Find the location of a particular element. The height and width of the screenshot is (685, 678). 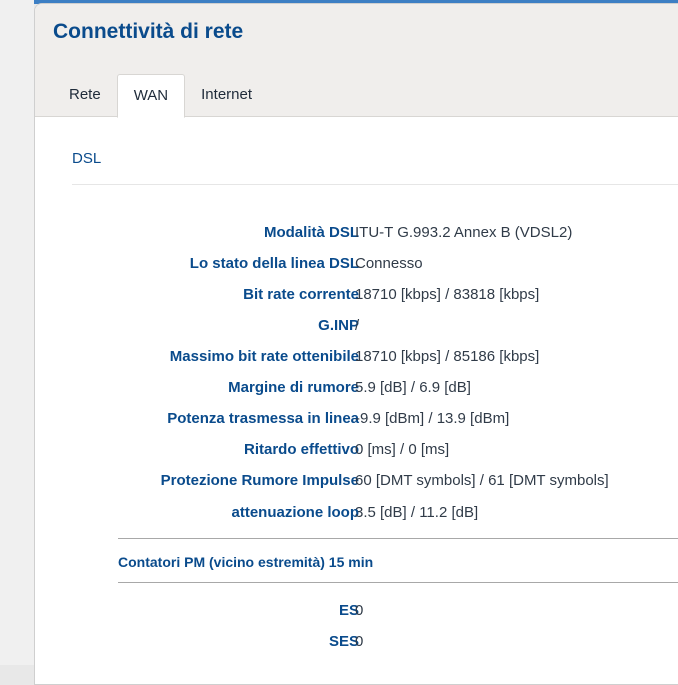

pm-divider-top is located at coordinates (398, 538).